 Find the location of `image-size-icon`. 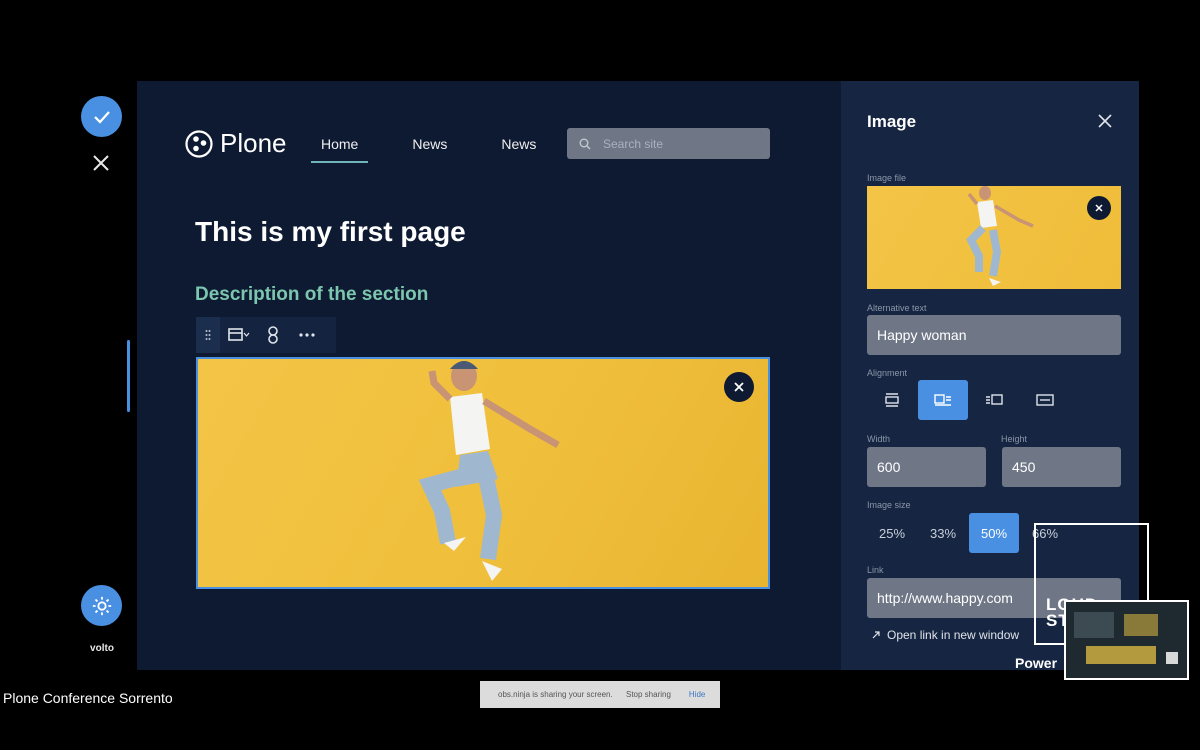

image-size-icon is located at coordinates (239, 334).